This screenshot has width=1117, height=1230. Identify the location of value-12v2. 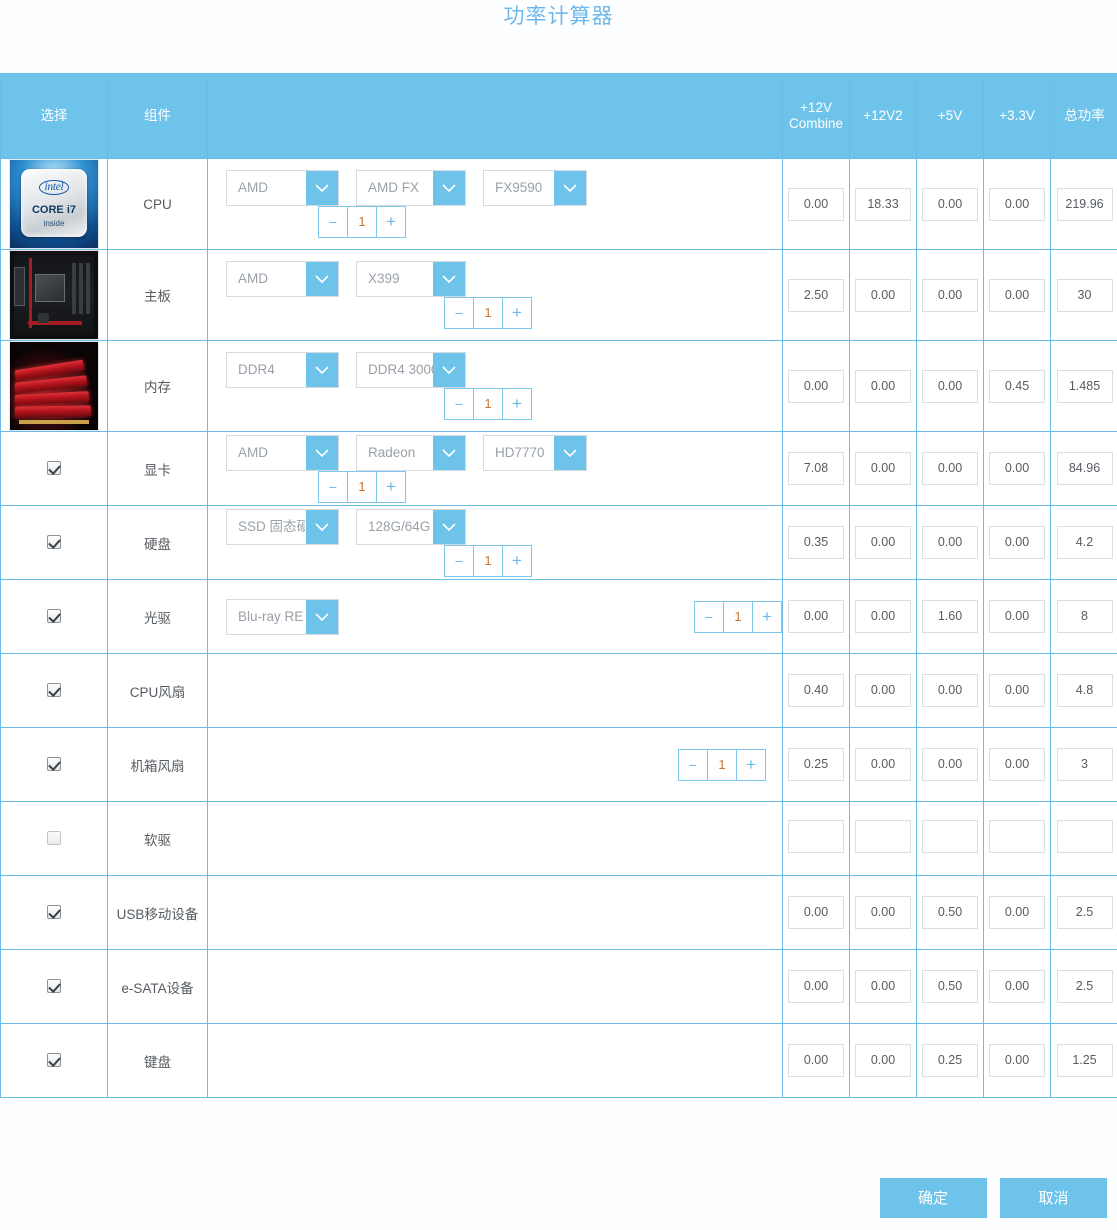
(883, 836).